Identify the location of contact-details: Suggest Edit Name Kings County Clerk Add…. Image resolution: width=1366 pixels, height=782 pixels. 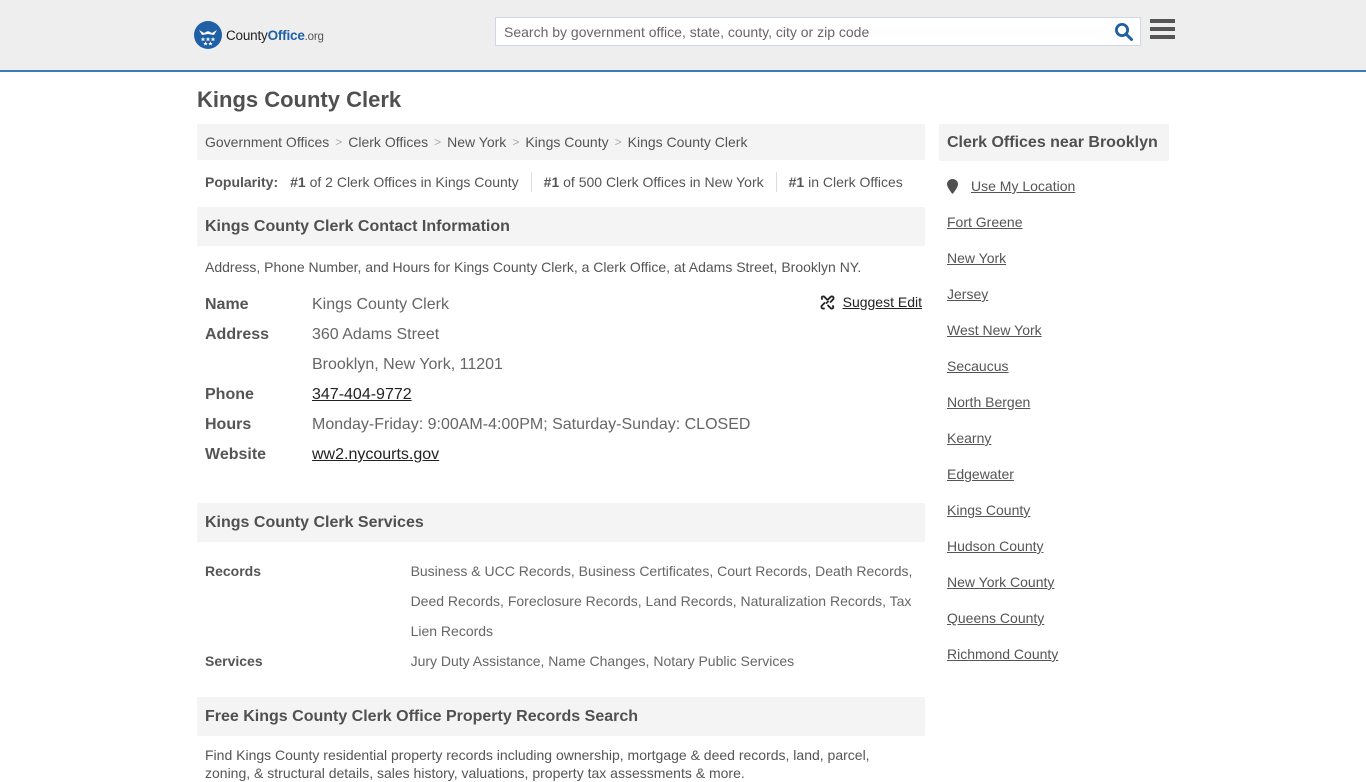
(561, 380).